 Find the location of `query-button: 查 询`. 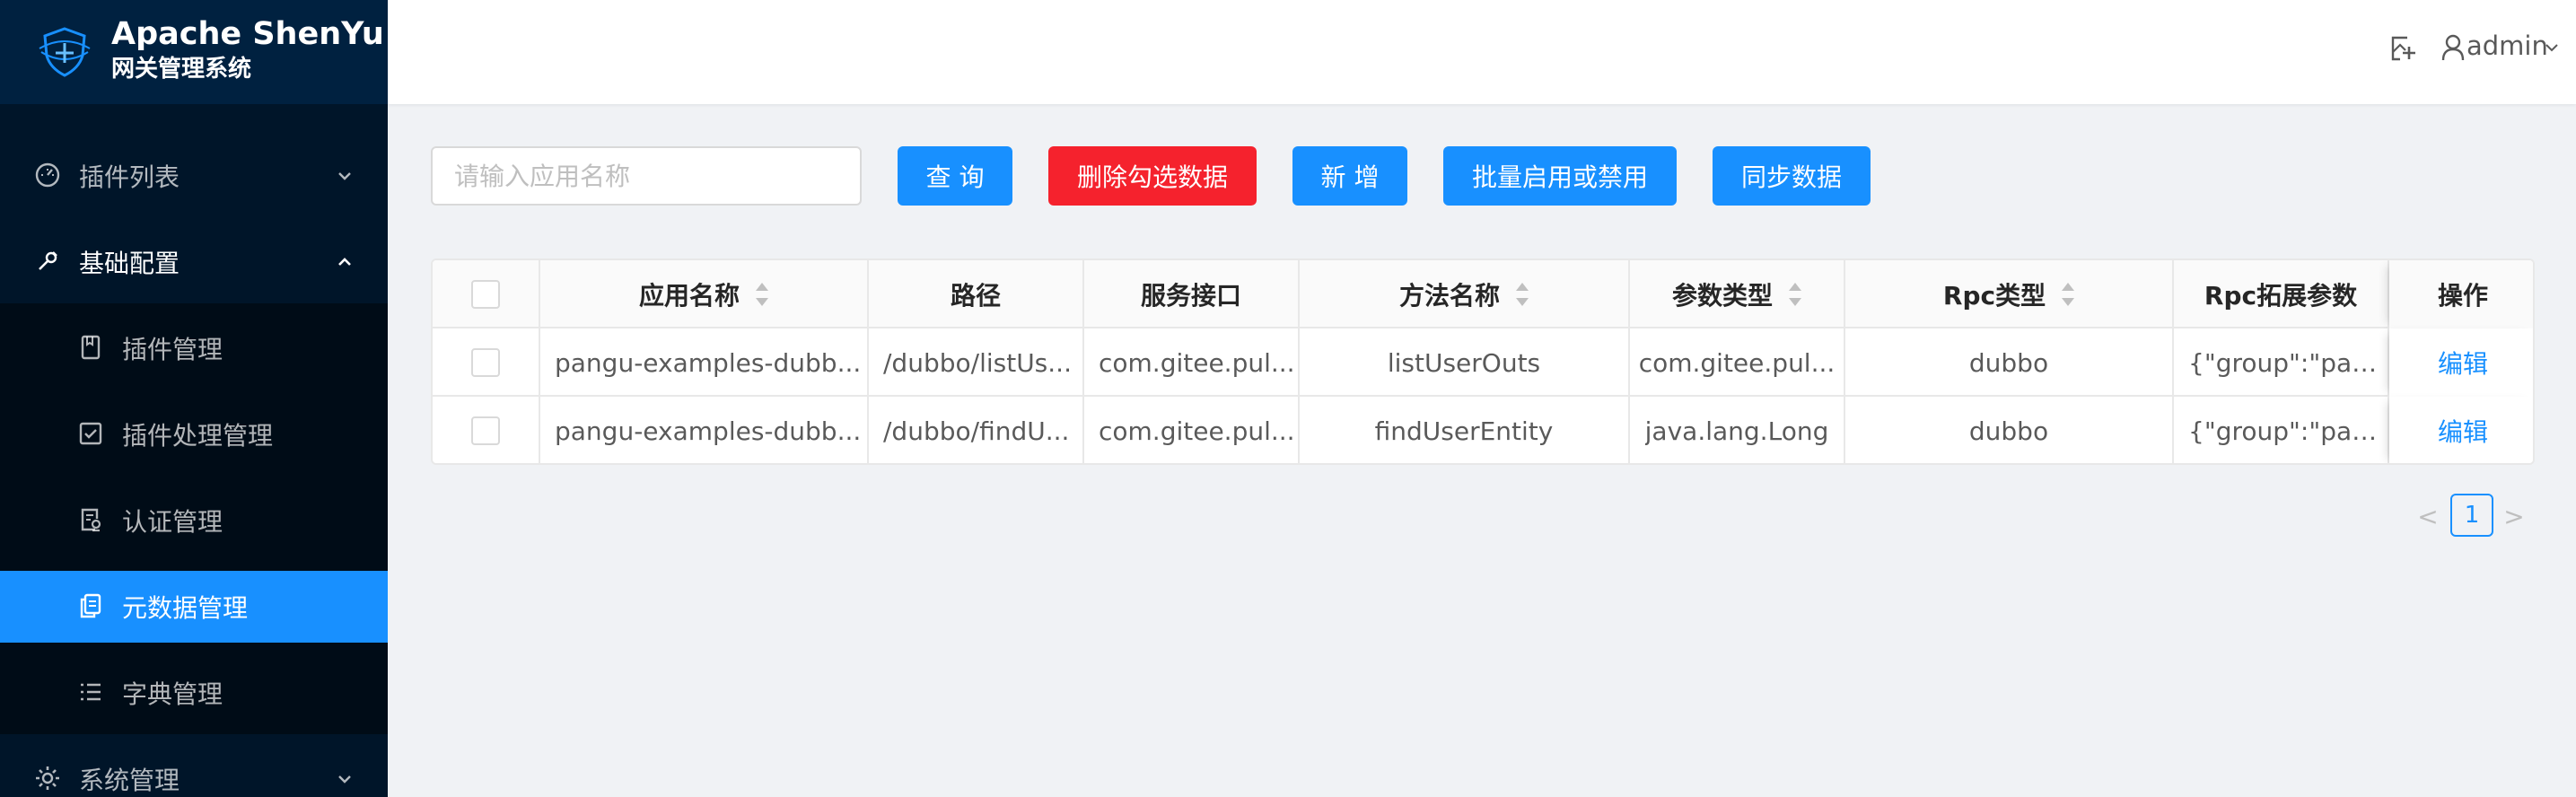

query-button: 查 询 is located at coordinates (955, 176).